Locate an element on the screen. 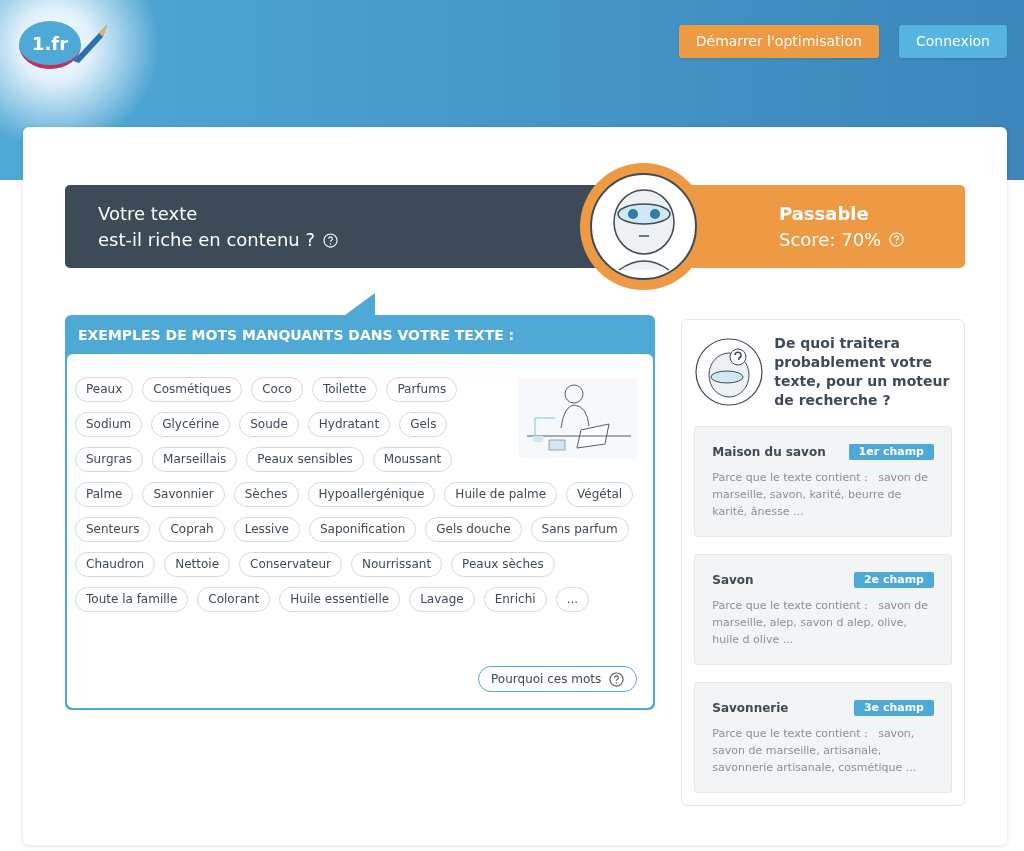 Image resolution: width=1024 pixels, height=851 pixels. thinking-robot-icon is located at coordinates (729, 372).